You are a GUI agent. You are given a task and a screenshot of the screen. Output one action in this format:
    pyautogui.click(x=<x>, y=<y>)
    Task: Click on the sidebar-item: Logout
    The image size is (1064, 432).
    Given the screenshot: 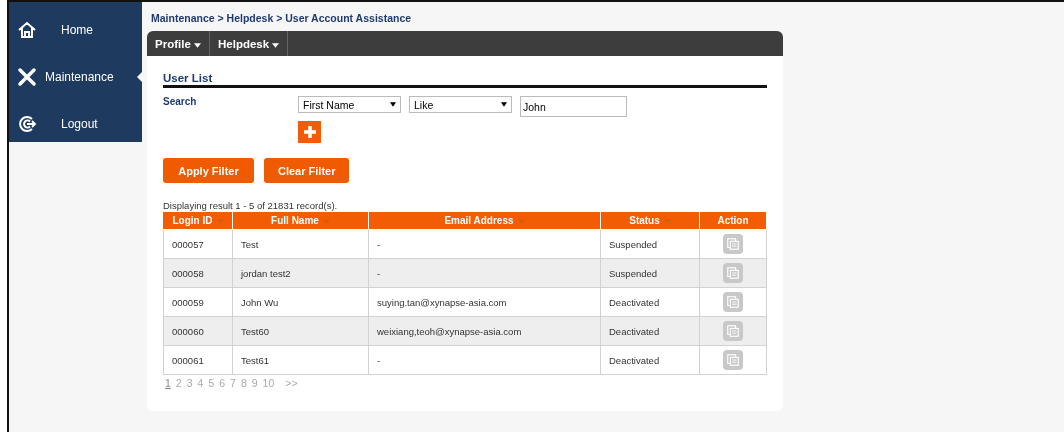 What is the action you would take?
    pyautogui.click(x=75, y=123)
    